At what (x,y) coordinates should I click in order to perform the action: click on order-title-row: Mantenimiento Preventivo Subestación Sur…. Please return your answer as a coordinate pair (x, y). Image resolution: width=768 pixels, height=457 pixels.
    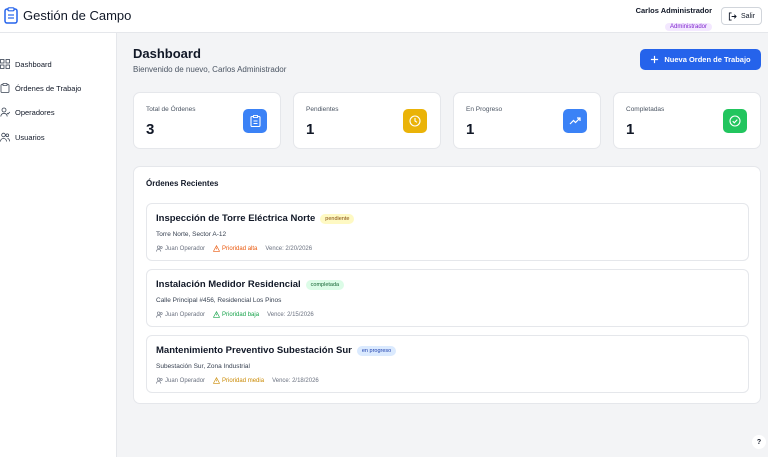
    Looking at the image, I should click on (276, 350).